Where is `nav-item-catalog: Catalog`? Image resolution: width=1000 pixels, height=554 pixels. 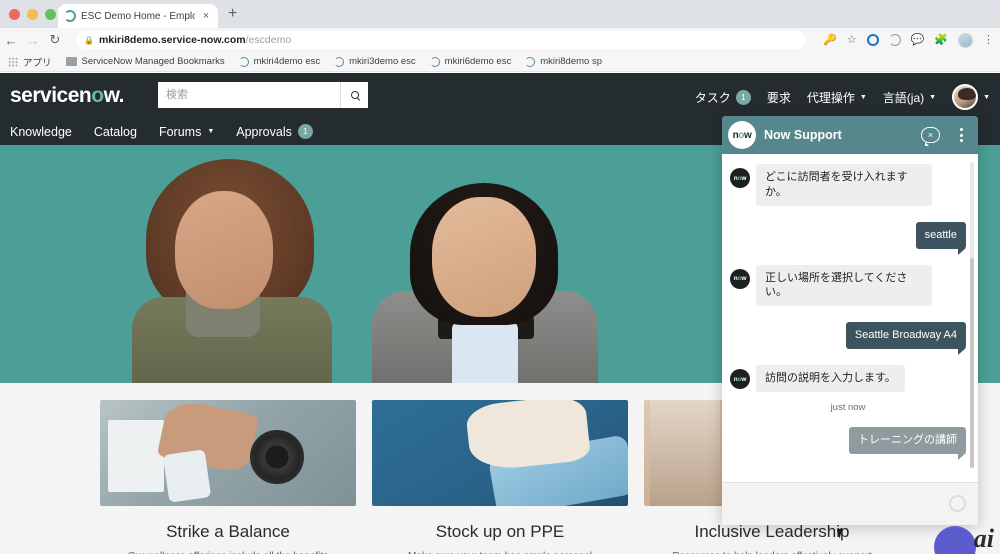 nav-item-catalog: Catalog is located at coordinates (115, 132).